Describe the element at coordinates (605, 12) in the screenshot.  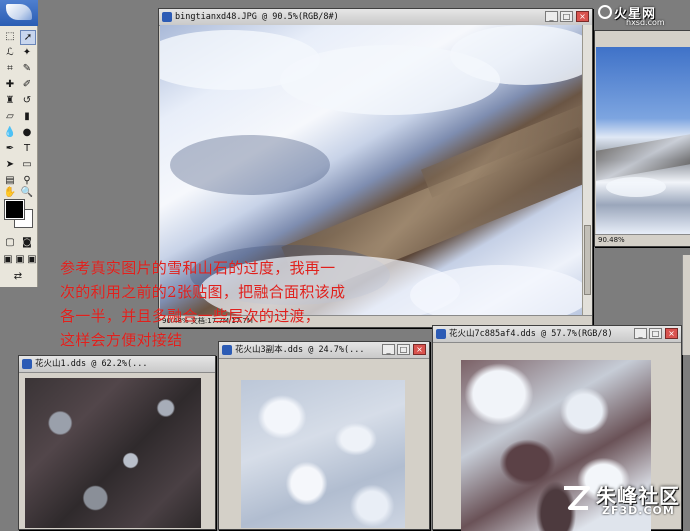
I see `hxsd-logo-icon` at that location.